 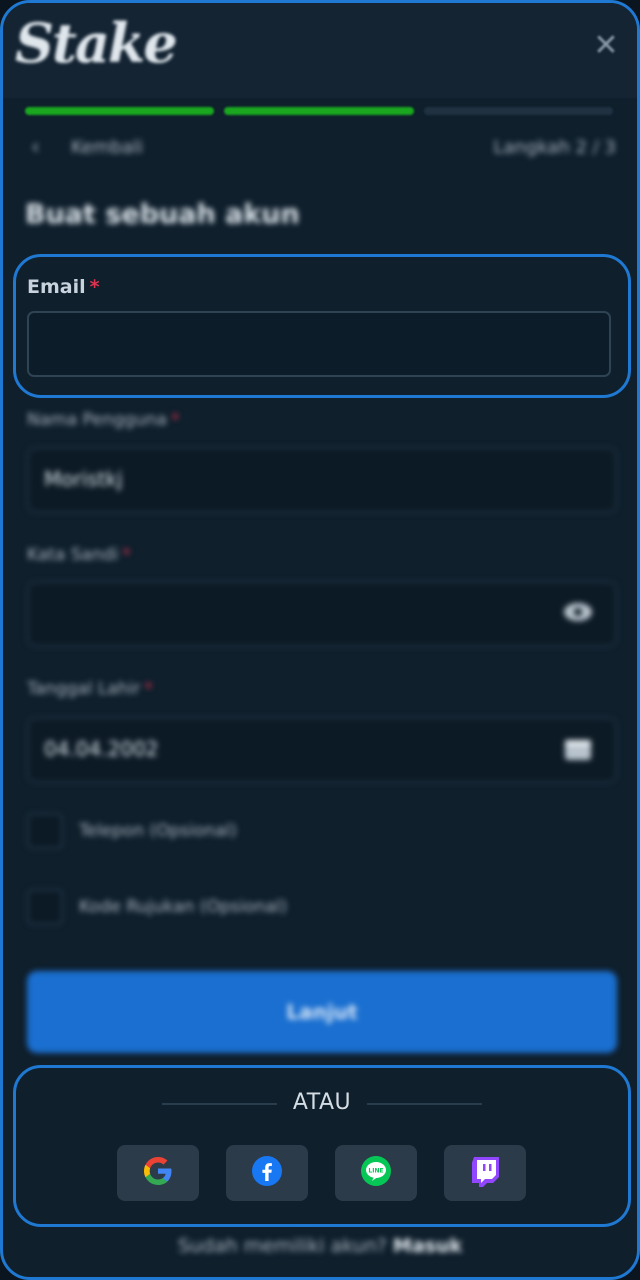 What do you see at coordinates (578, 750) in the screenshot?
I see `calendar-icon` at bounding box center [578, 750].